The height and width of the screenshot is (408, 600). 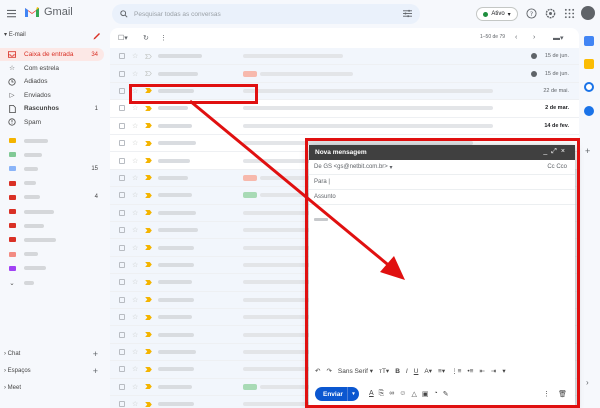 I want to click on sidebar-item-adiados: Adiados, so click(x=52, y=81).